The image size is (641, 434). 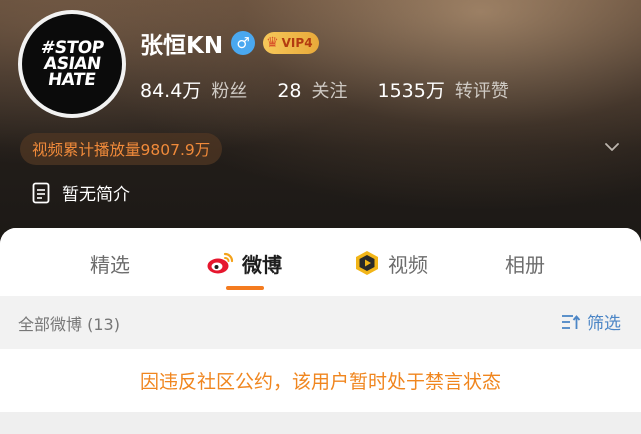 I want to click on filter-label: 筛选, so click(x=604, y=324).